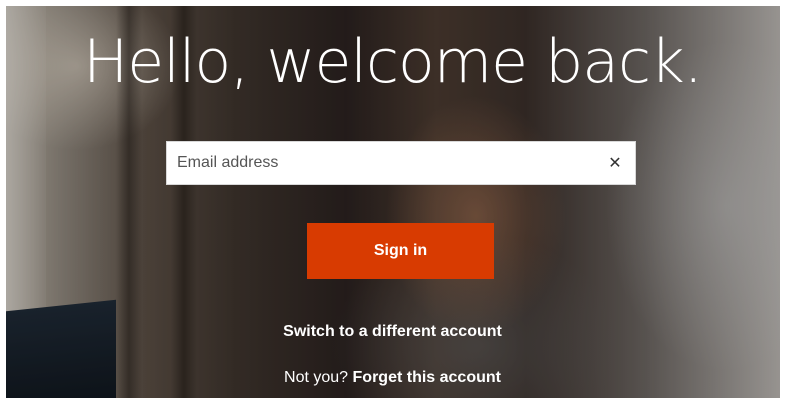  I want to click on forget-account-row: Not you? Forget this account, so click(392, 378).